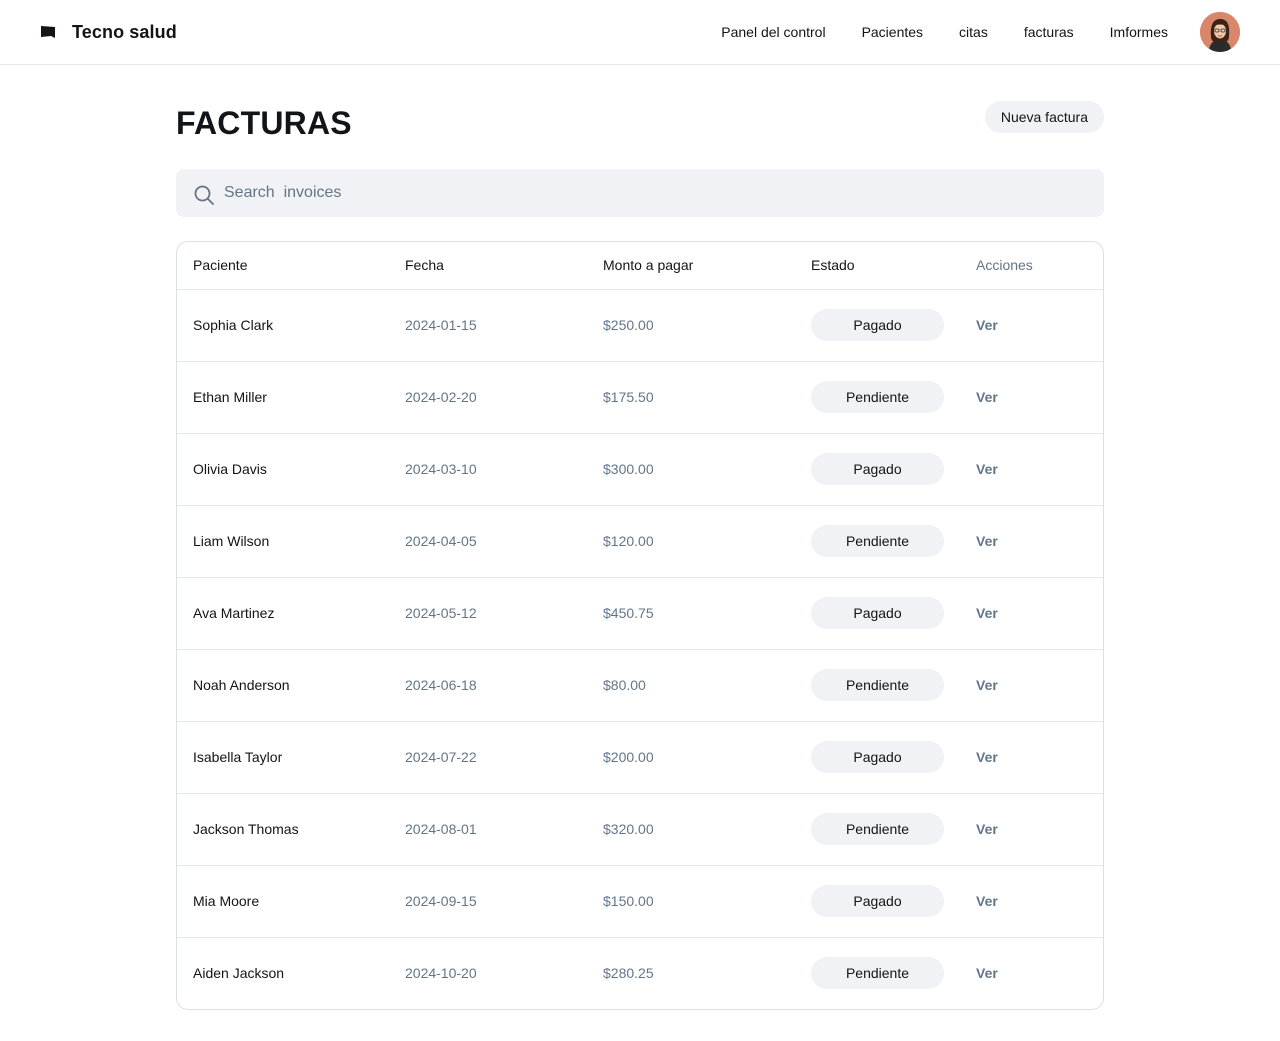 The height and width of the screenshot is (1041, 1280). I want to click on table-row: Mia Moore 2024-09-15 $150.00 Pagado Ver, so click(640, 900).